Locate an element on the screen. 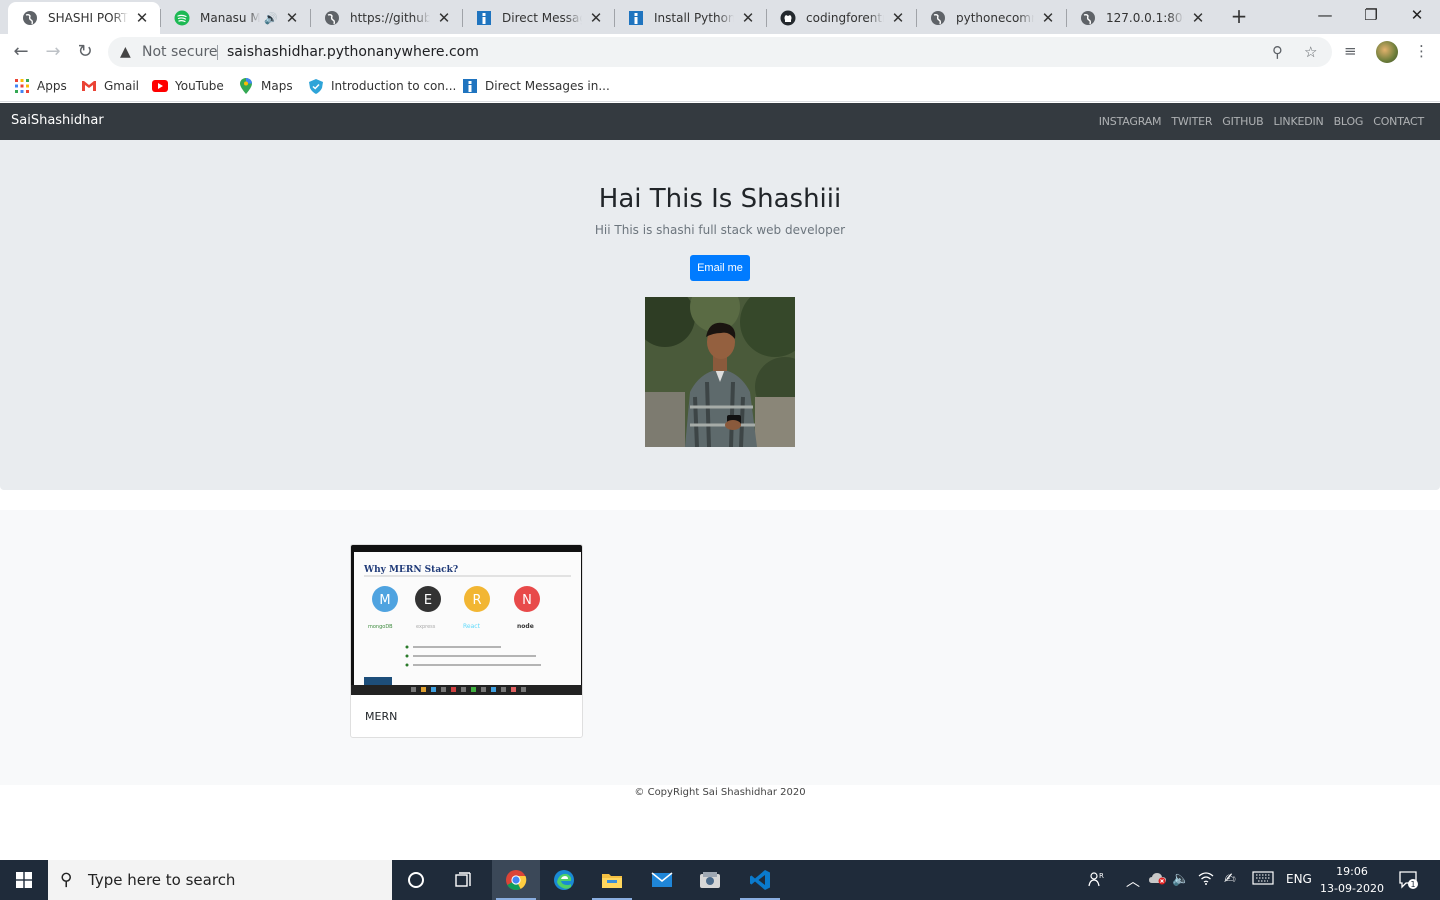  speaker-icon: 🔊 is located at coordinates (271, 18).